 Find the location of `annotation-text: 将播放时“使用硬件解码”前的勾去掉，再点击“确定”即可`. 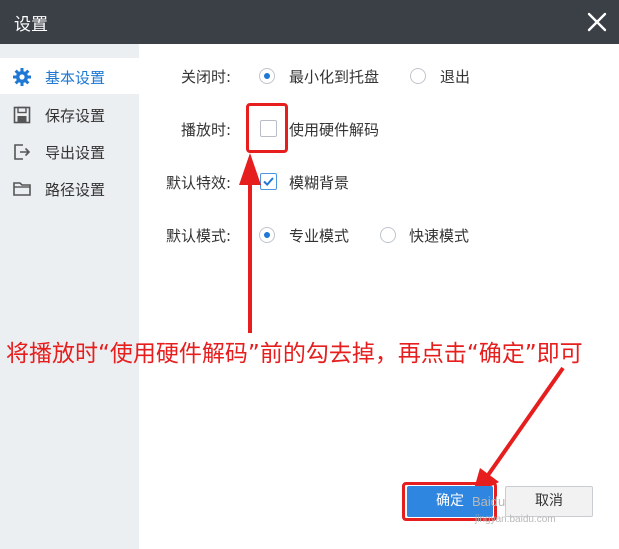

annotation-text: 将播放时“使用硬件解码”前的勾去掉，再点击“确定”即可 is located at coordinates (294, 354).